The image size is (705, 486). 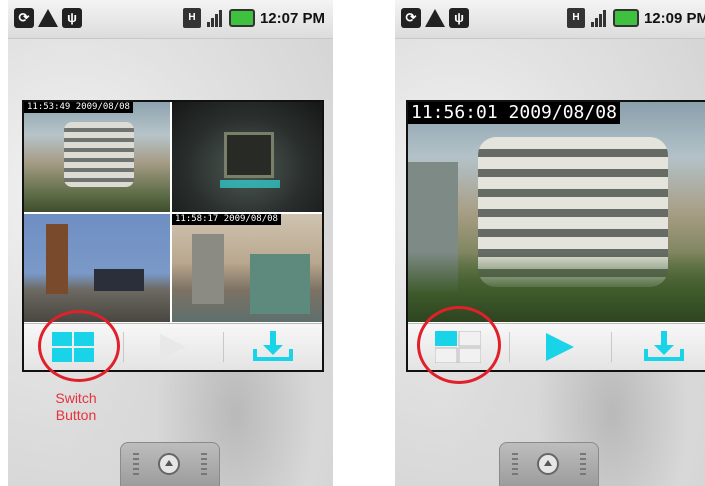 I want to click on status-bar: ⟳ ψ H 12:09 PM, so click(x=550, y=19).